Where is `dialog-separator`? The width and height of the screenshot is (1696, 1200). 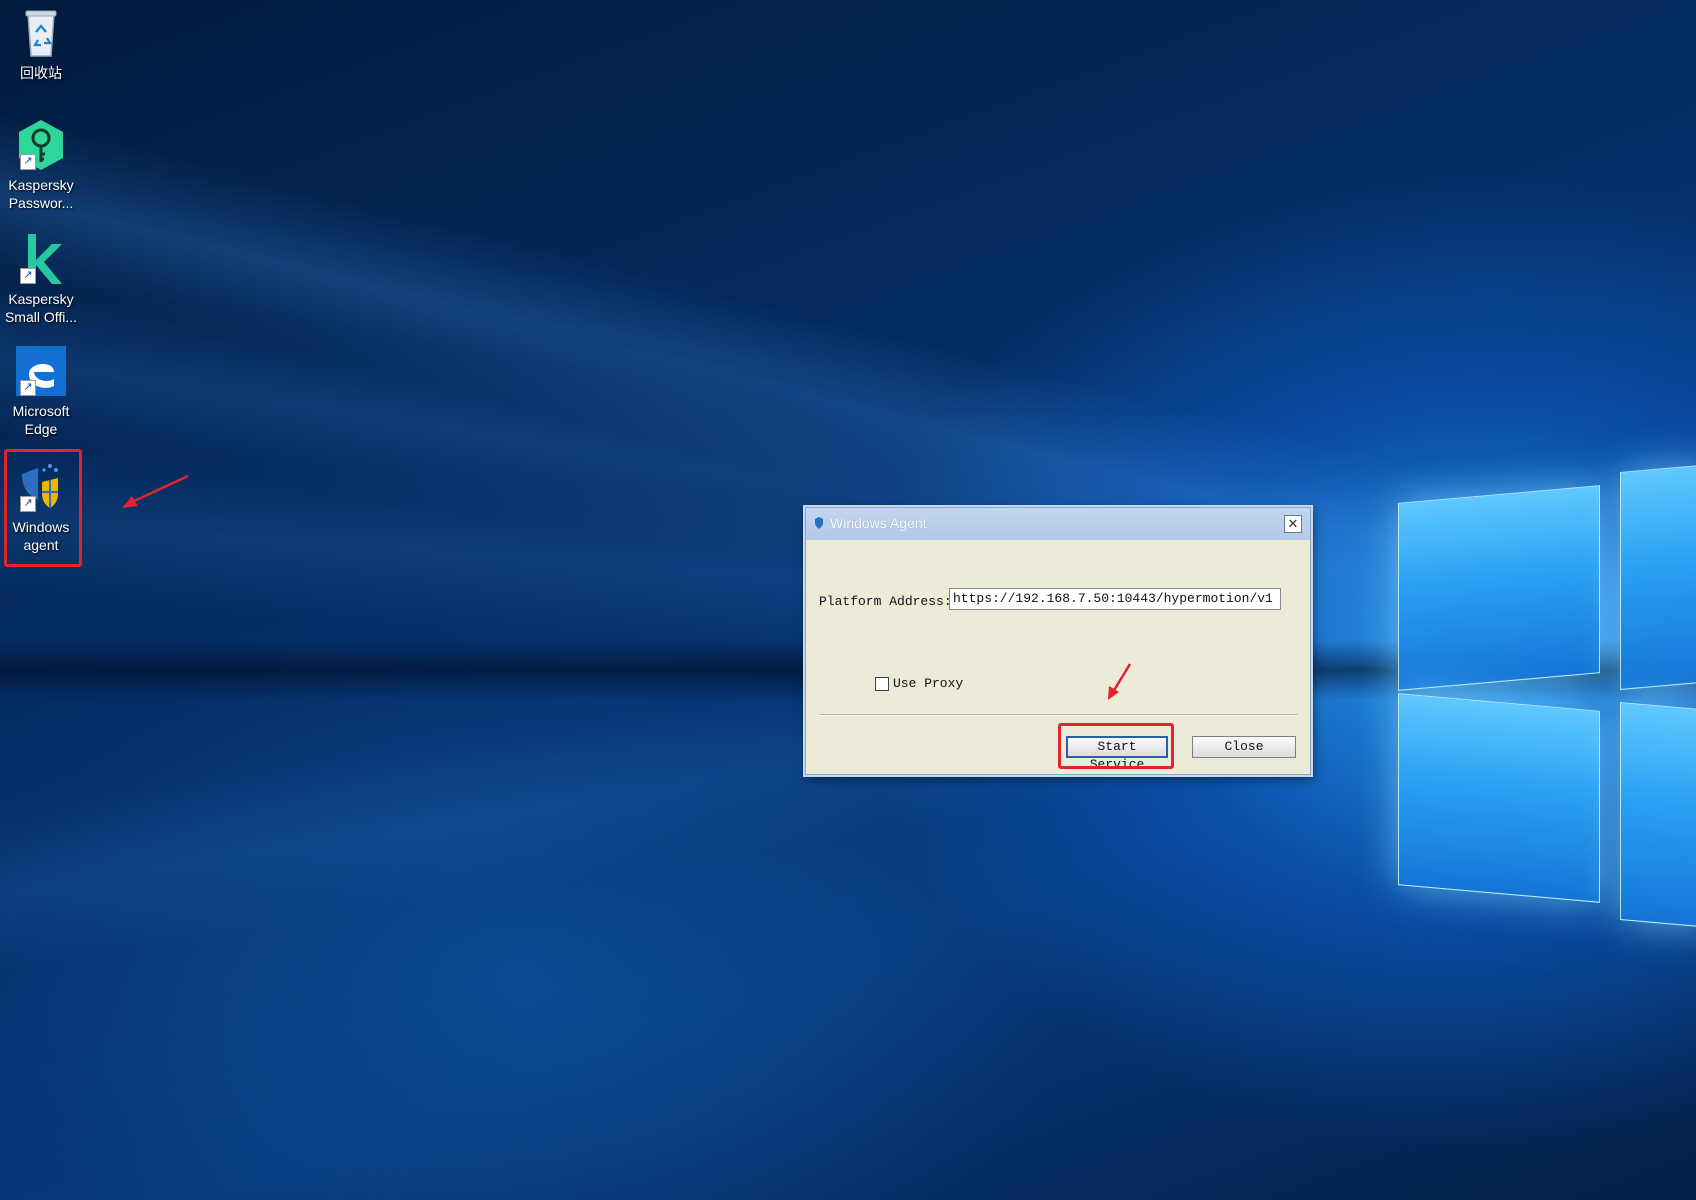
dialog-separator is located at coordinates (1059, 715).